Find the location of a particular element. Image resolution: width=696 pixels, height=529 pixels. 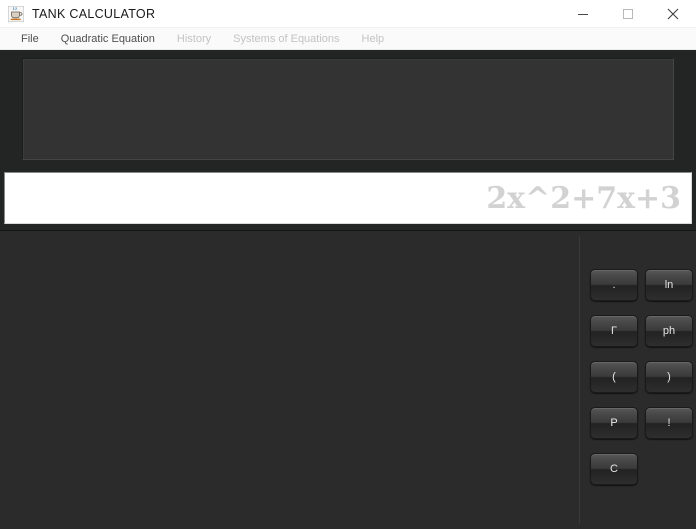

title-bar: TANK CALCULATOR is located at coordinates (348, 14).